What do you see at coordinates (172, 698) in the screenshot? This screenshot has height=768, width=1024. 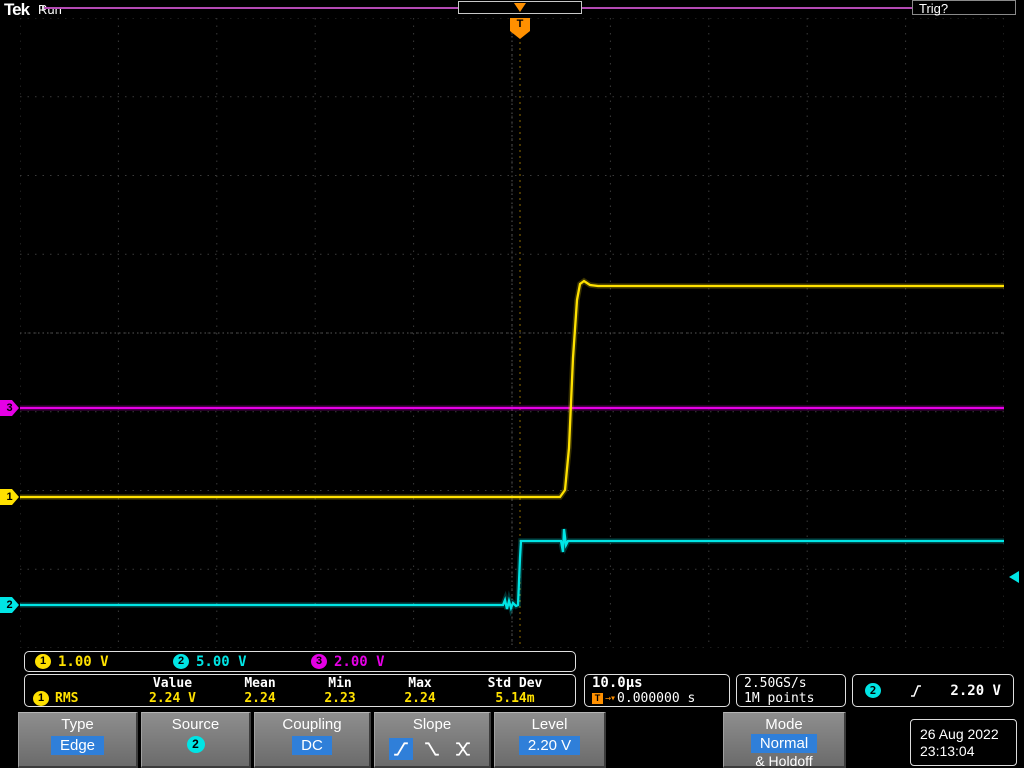 I see `measurement-value: 2.24 V` at bounding box center [172, 698].